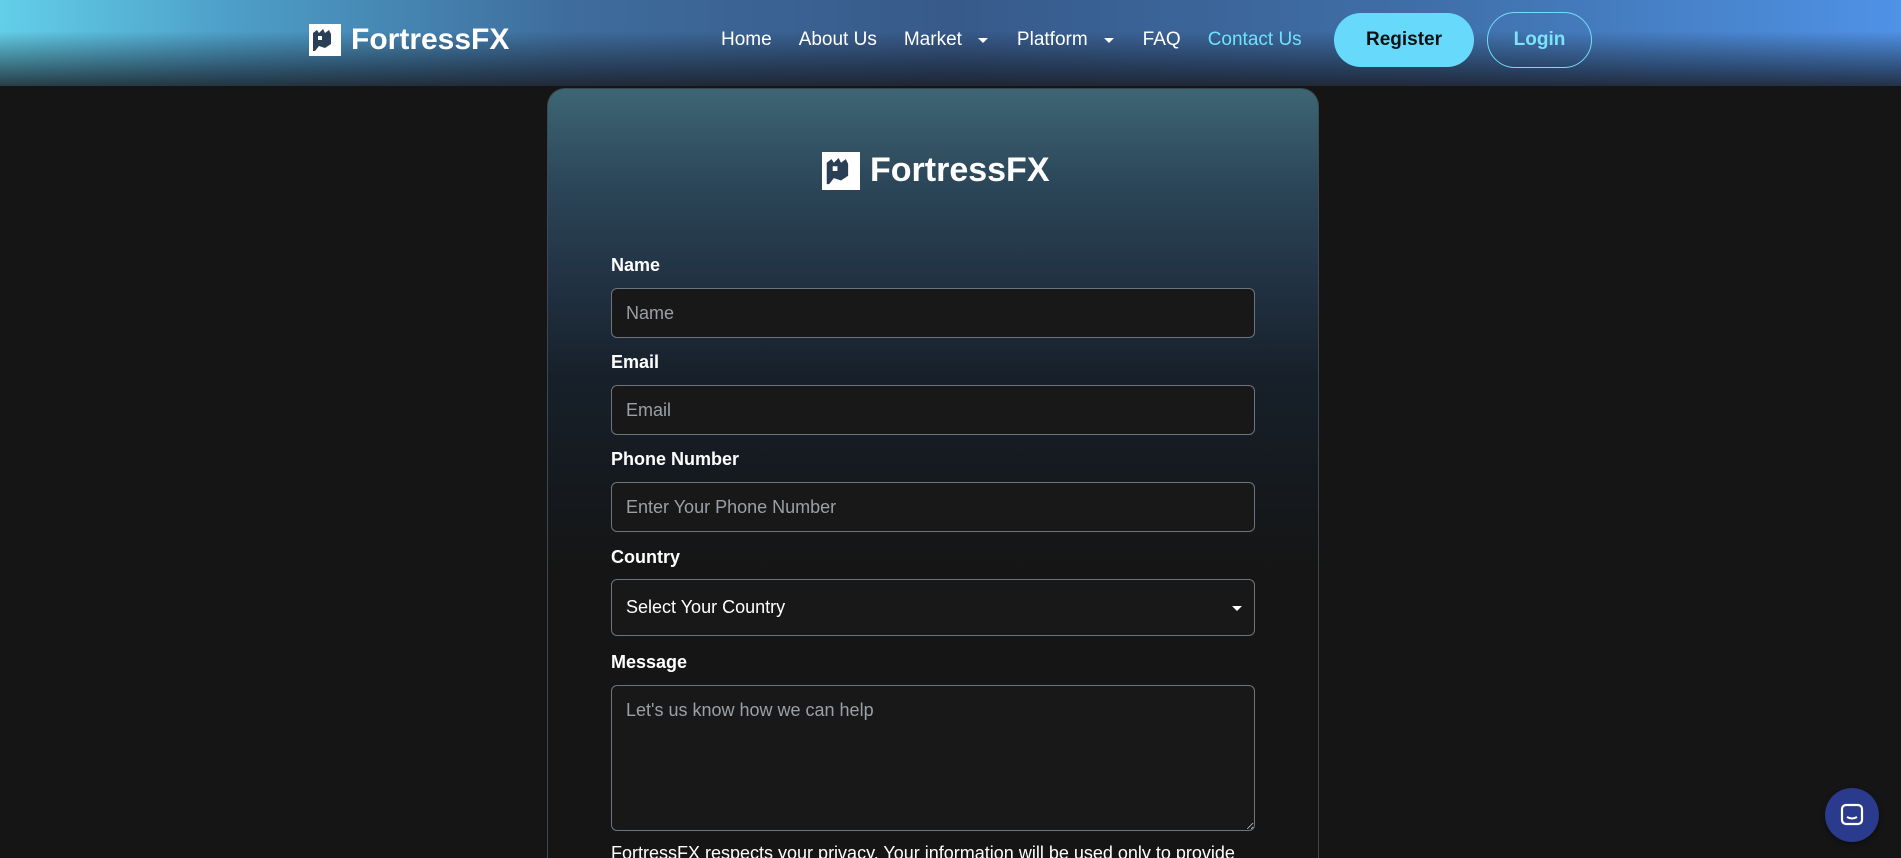  I want to click on login-button: Login, so click(1539, 40).